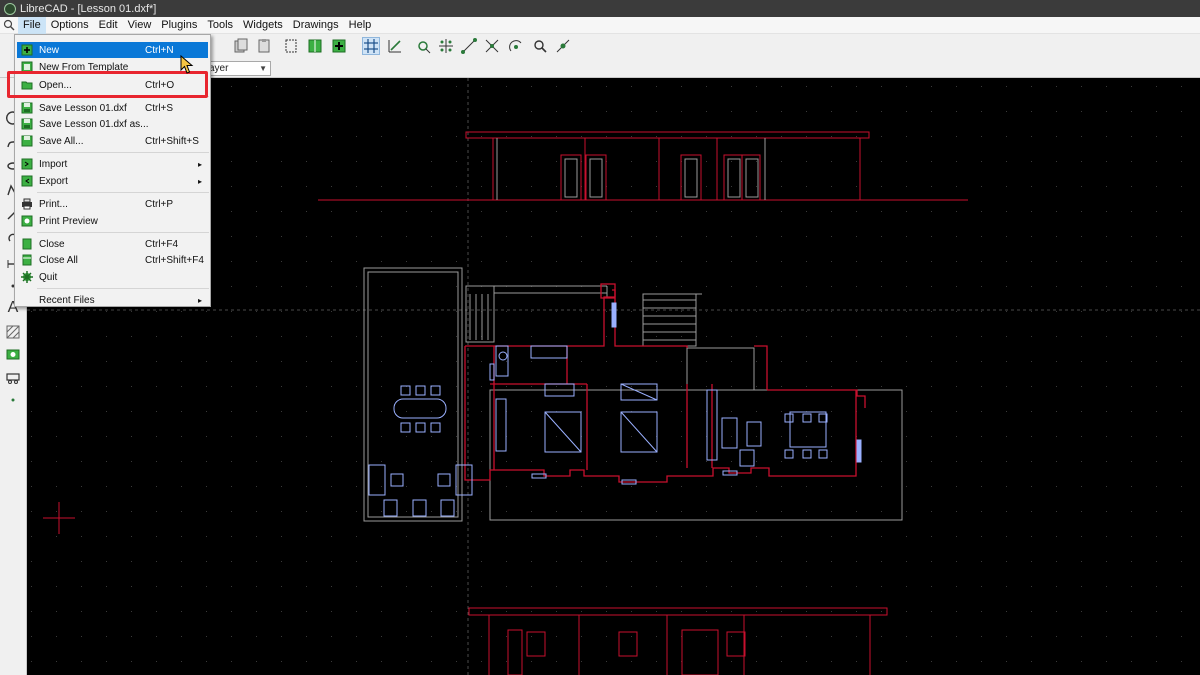 Image resolution: width=1200 pixels, height=675 pixels. What do you see at coordinates (70, 25) in the screenshot?
I see `menu-options: Options` at bounding box center [70, 25].